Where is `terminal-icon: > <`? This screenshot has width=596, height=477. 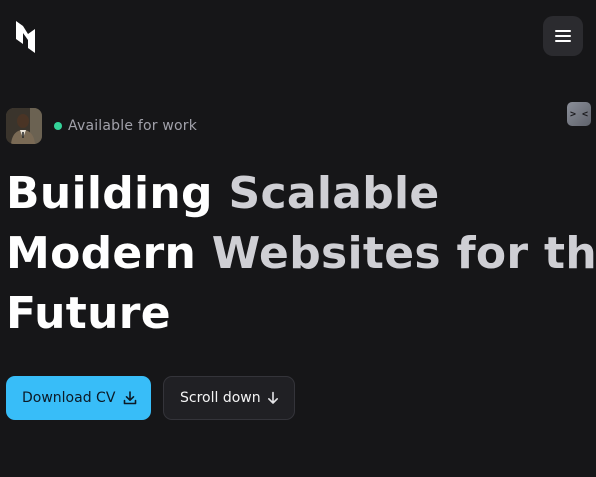
terminal-icon: > < is located at coordinates (579, 114).